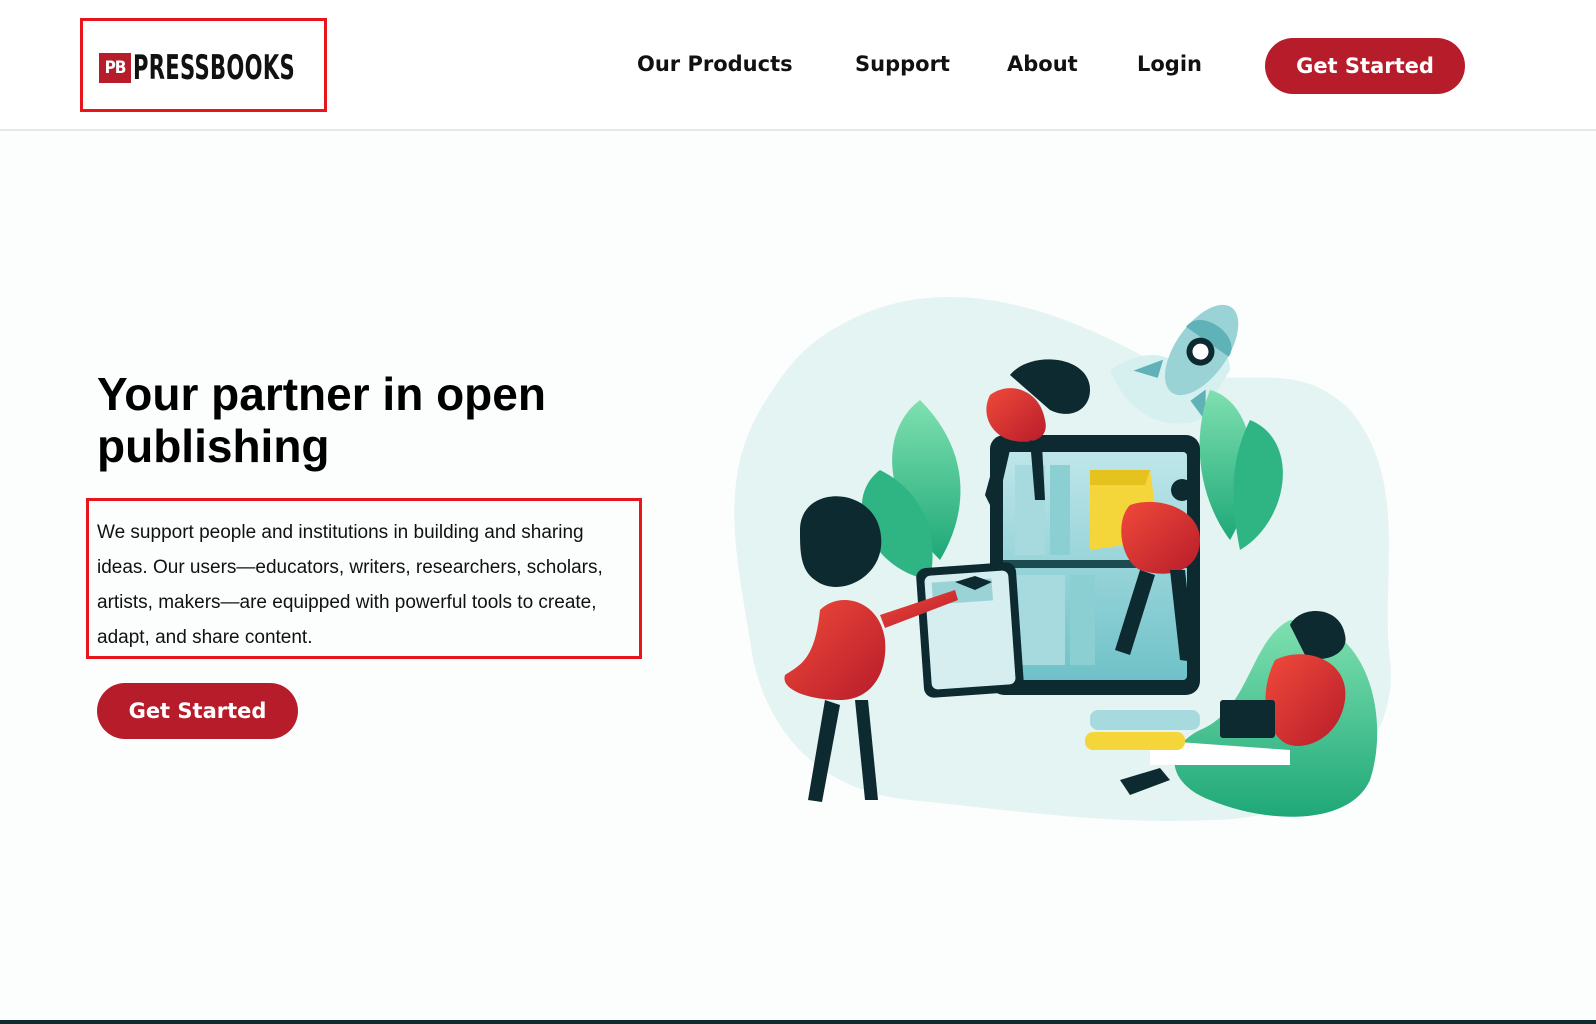  Describe the element at coordinates (115, 68) in the screenshot. I see `logo-mark: PB` at that location.